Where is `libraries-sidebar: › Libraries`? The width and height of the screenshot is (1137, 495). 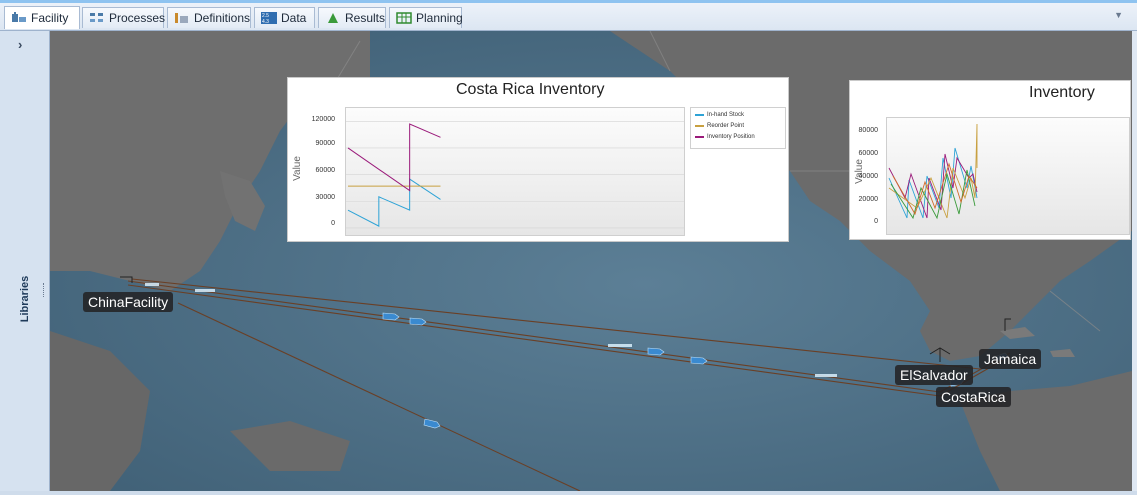
libraries-sidebar: › Libraries is located at coordinates (25, 261).